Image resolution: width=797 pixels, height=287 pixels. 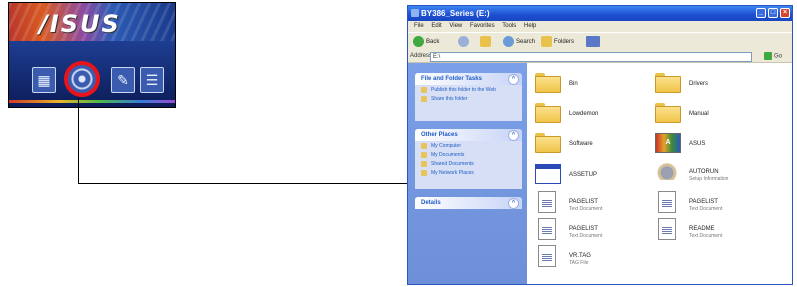 I want to click on menu-edit: Edit, so click(x=436, y=26).